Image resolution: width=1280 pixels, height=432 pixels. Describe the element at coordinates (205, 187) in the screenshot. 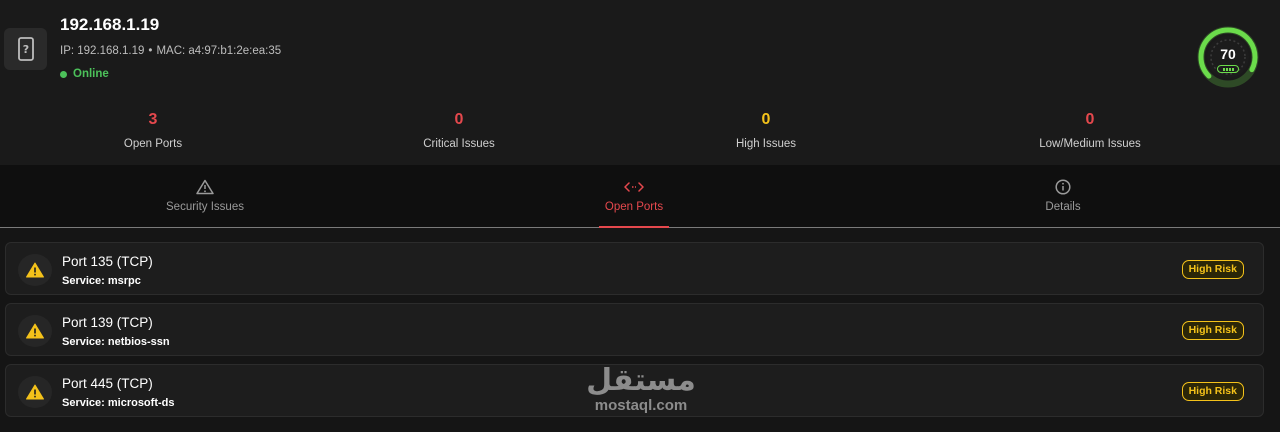

I see `warning-triangle-icon` at that location.